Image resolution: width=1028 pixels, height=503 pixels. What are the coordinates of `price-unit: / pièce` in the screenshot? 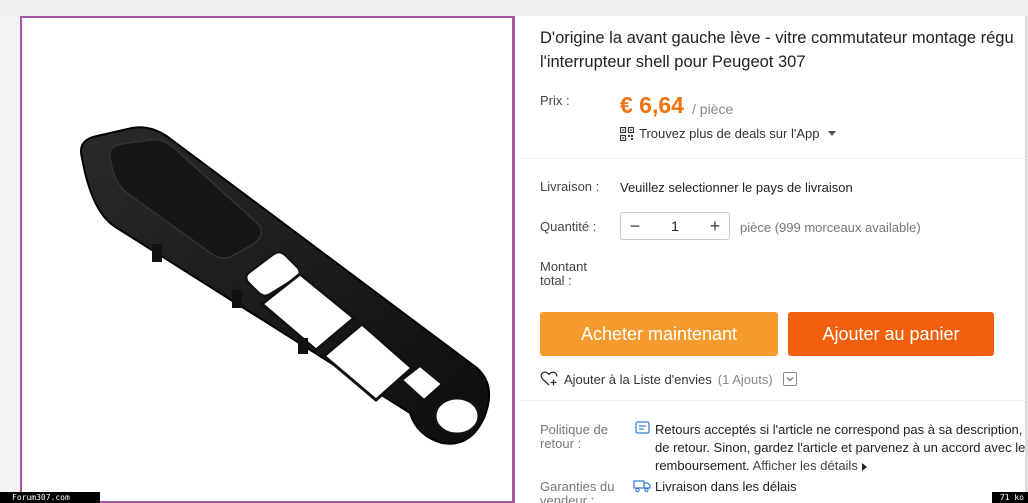 It's located at (713, 109).